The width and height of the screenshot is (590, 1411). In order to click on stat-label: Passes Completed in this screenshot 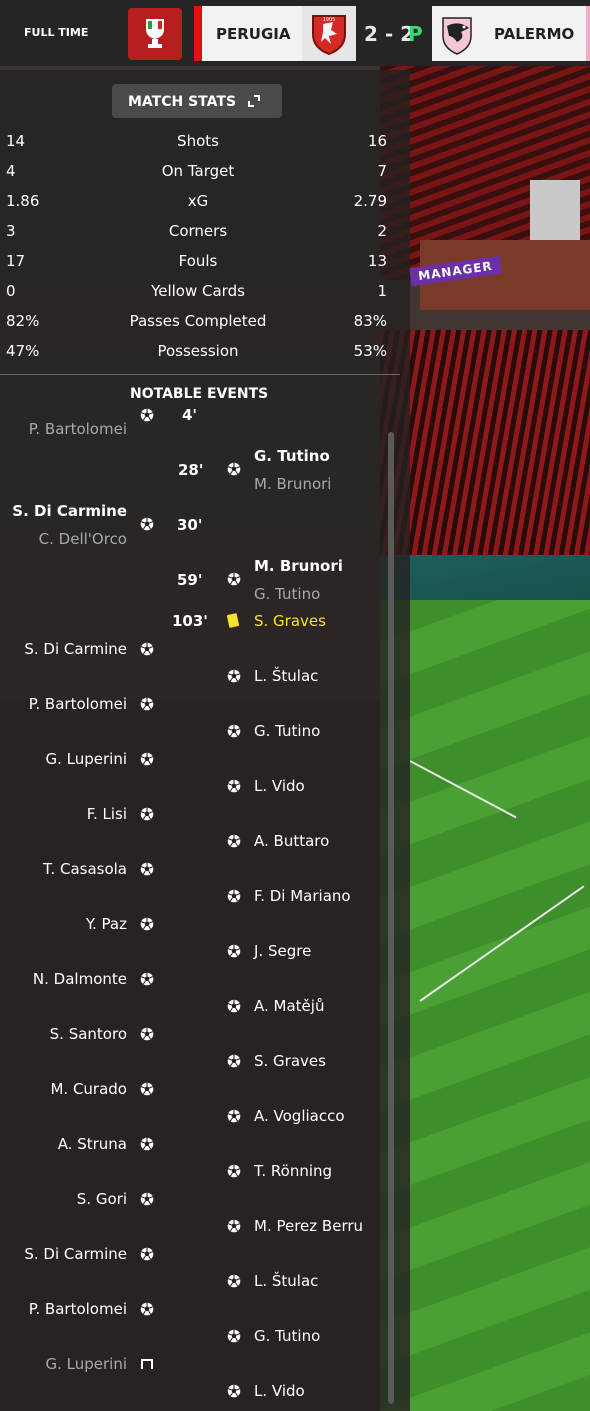, I will do `click(198, 321)`.